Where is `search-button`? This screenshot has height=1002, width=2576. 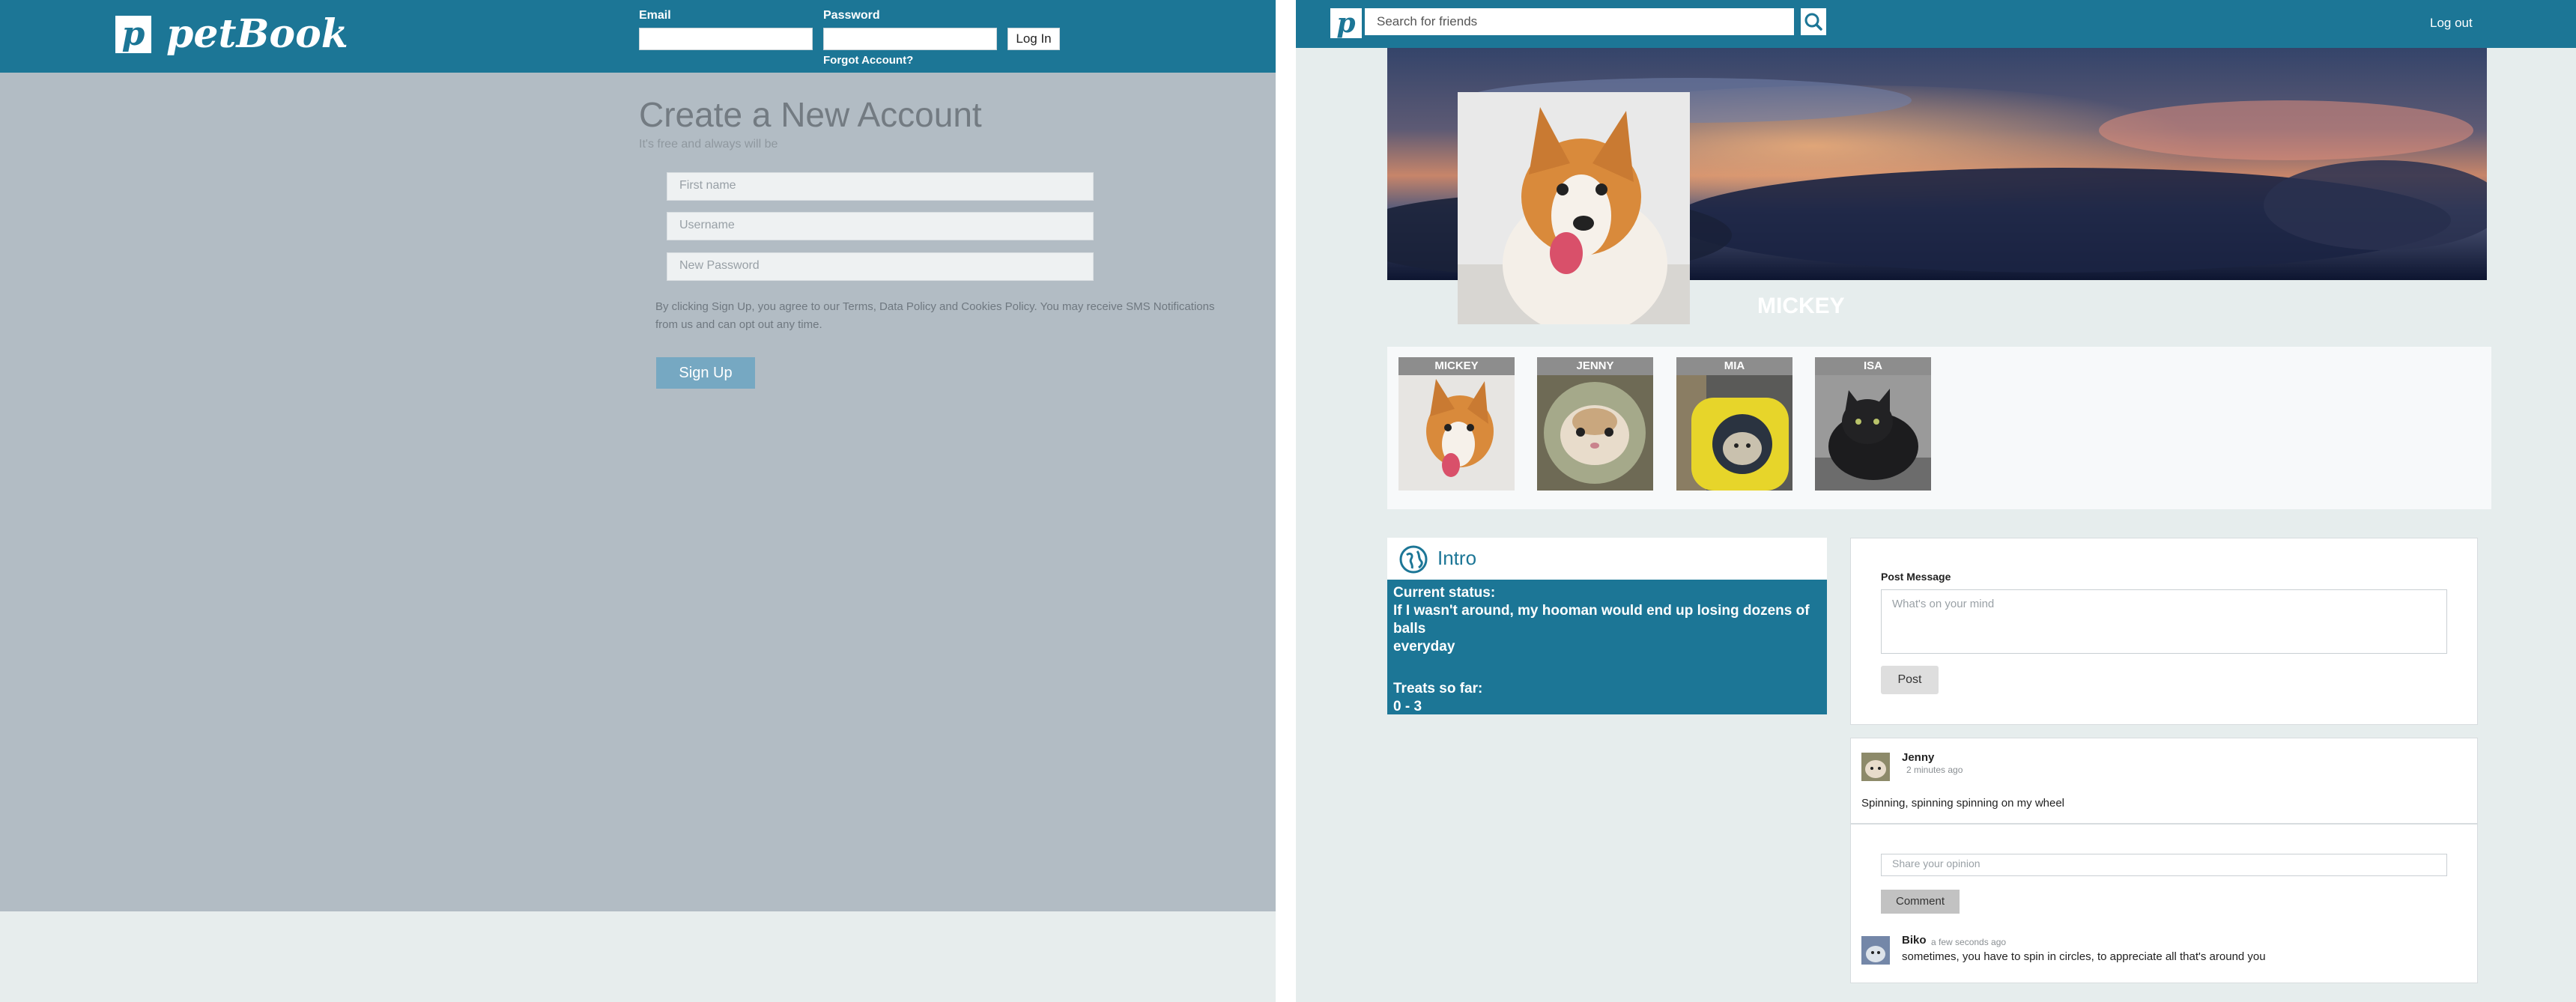
search-button is located at coordinates (1813, 22).